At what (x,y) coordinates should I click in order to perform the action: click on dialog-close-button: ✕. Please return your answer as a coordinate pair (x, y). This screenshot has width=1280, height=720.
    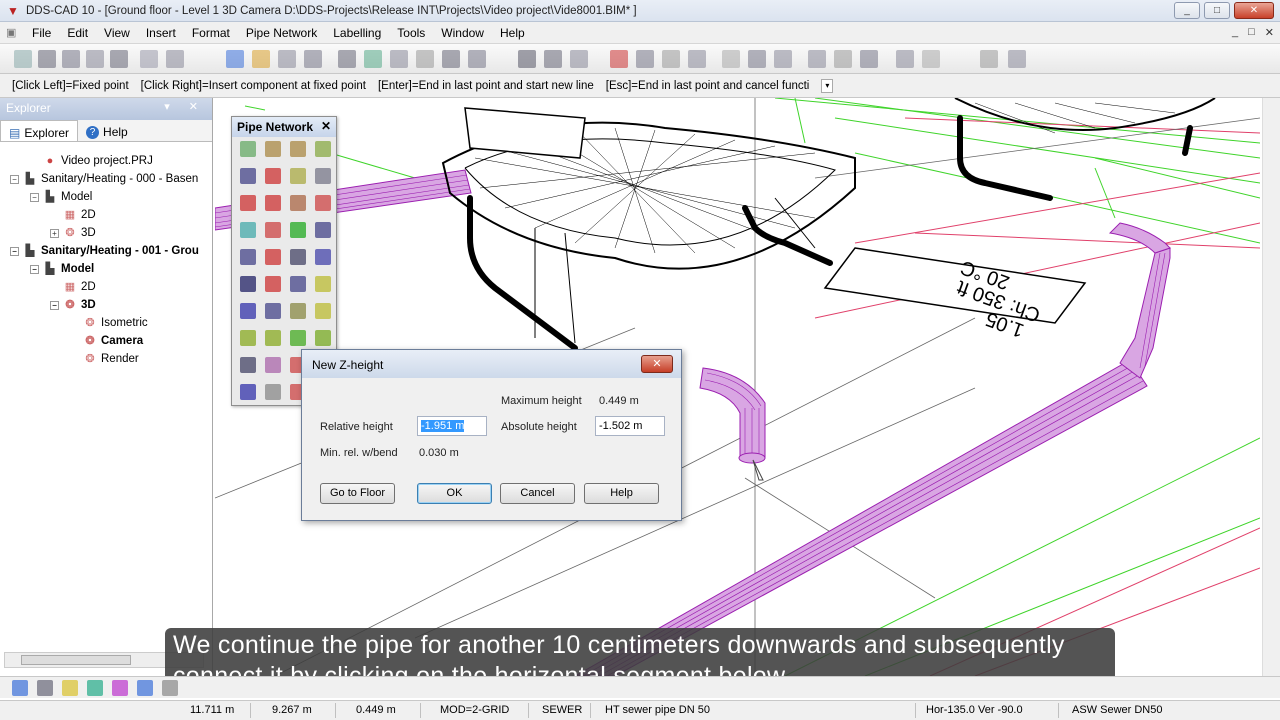
    Looking at the image, I should click on (657, 364).